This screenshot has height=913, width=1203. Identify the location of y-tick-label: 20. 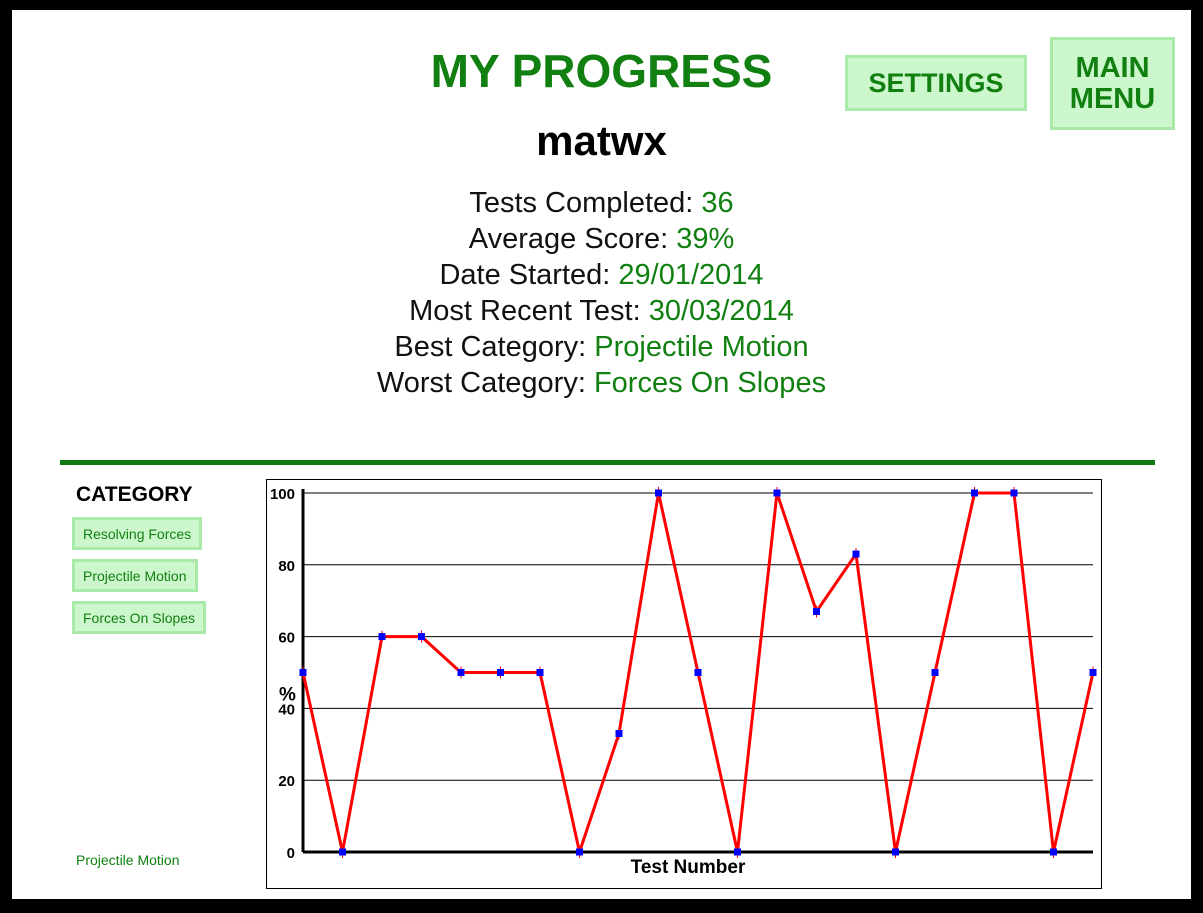
(286, 781).